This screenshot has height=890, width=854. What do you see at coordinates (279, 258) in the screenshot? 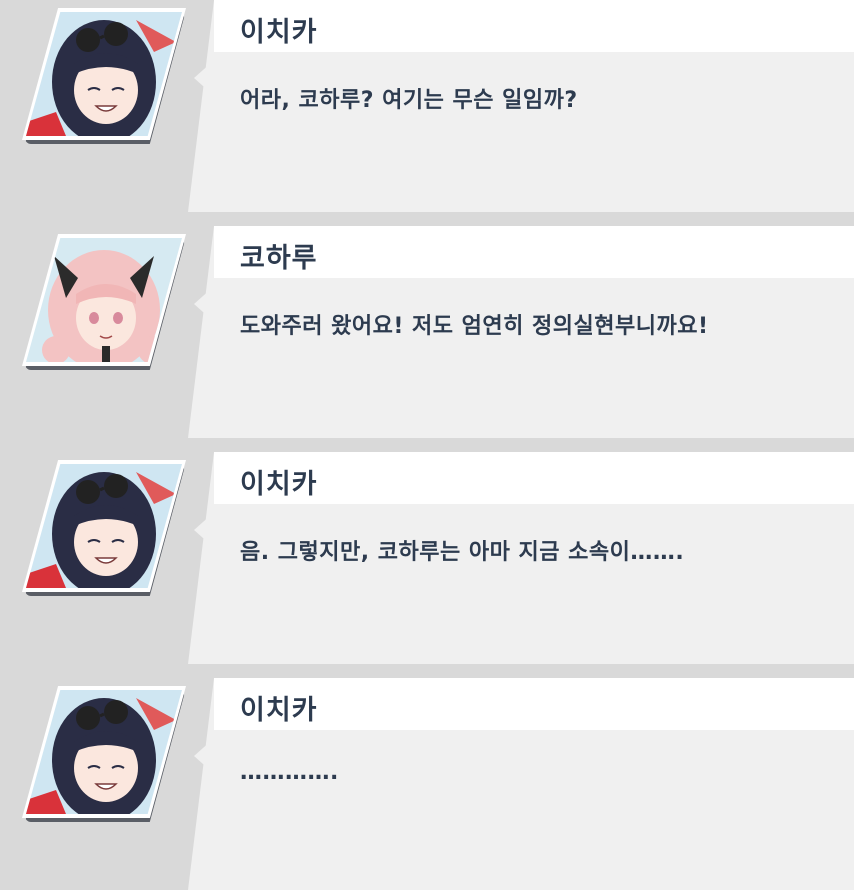
I see `speaker-name: 코하루` at bounding box center [279, 258].